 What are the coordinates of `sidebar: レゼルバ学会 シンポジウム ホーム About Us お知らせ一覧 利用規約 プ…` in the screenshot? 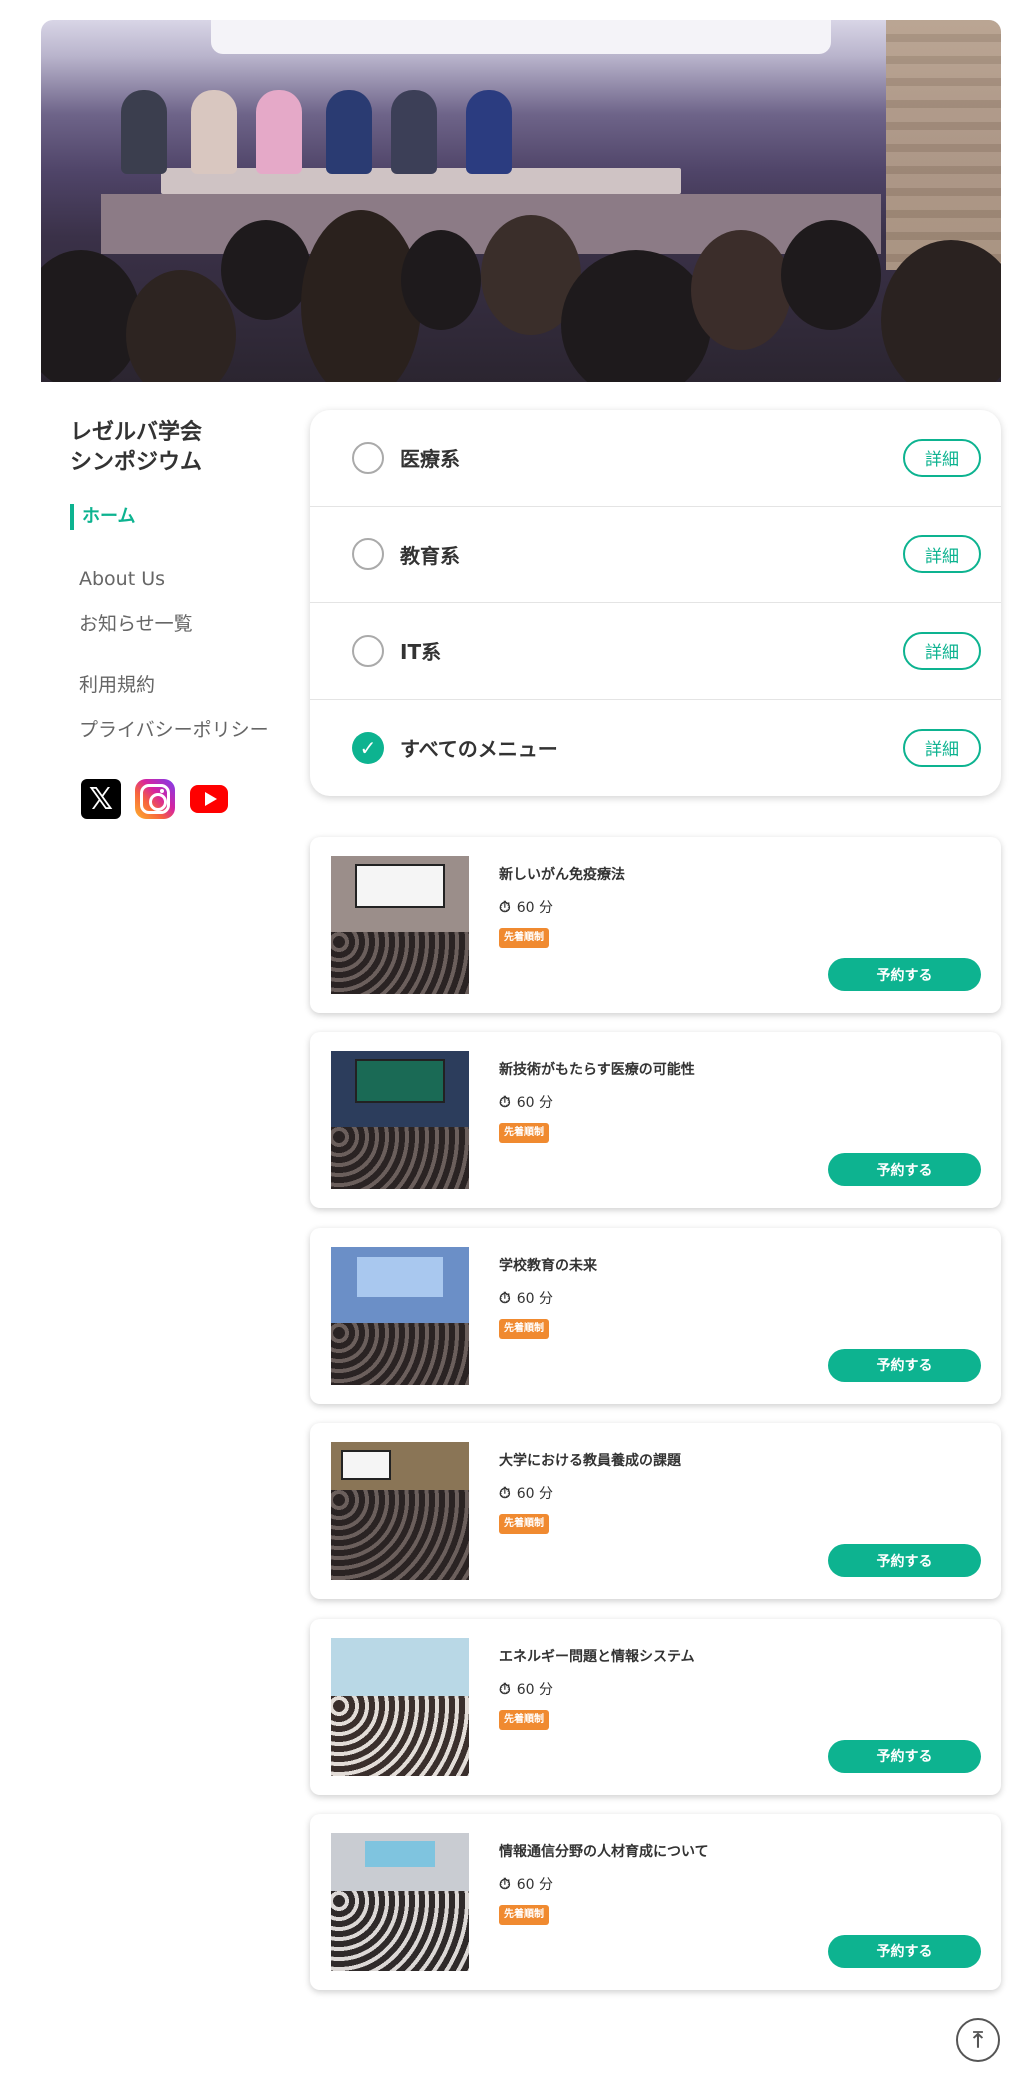 It's located at (185, 618).